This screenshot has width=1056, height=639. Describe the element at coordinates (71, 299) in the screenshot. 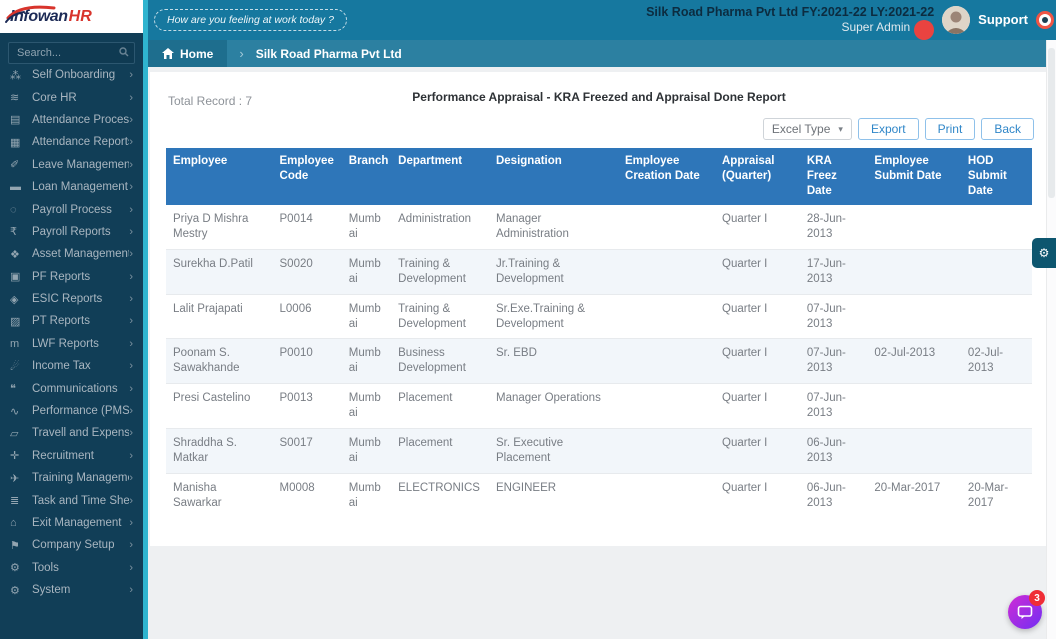

I see `sidebar-item-esic-reports: ◈ ESIC Reports ›` at that location.